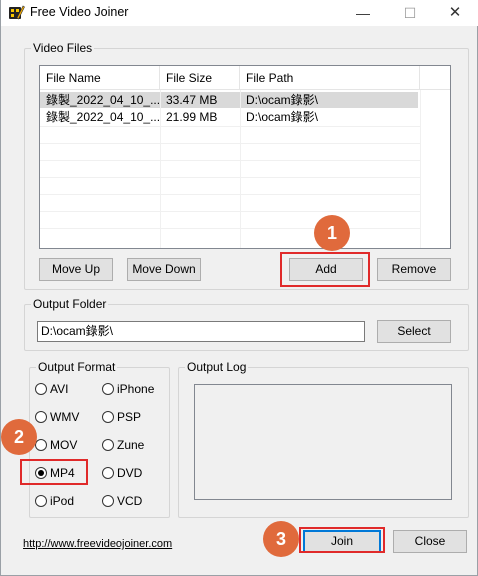 The image size is (478, 576). Describe the element at coordinates (130, 501) in the screenshot. I see `radio-vcd-label: VCD` at that location.